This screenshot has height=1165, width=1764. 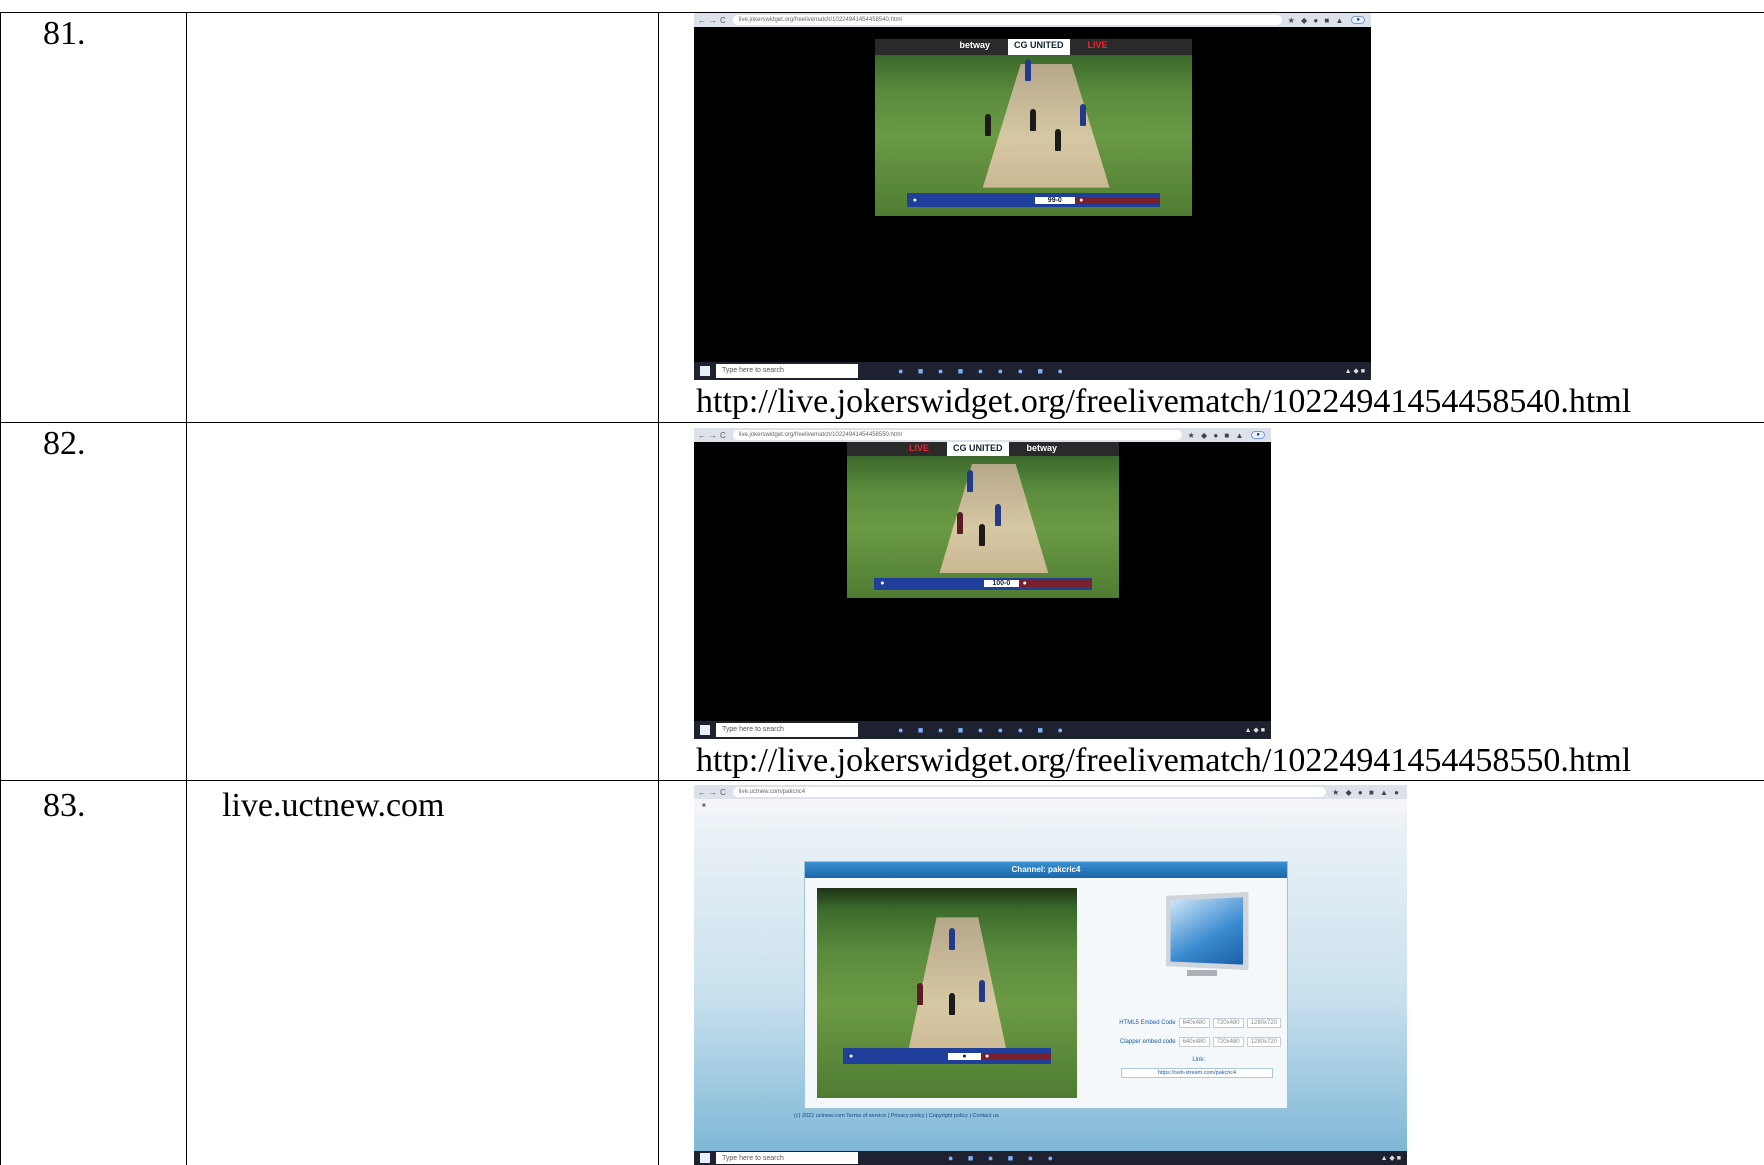 What do you see at coordinates (1202, 973) in the screenshot?
I see `tv-stand` at bounding box center [1202, 973].